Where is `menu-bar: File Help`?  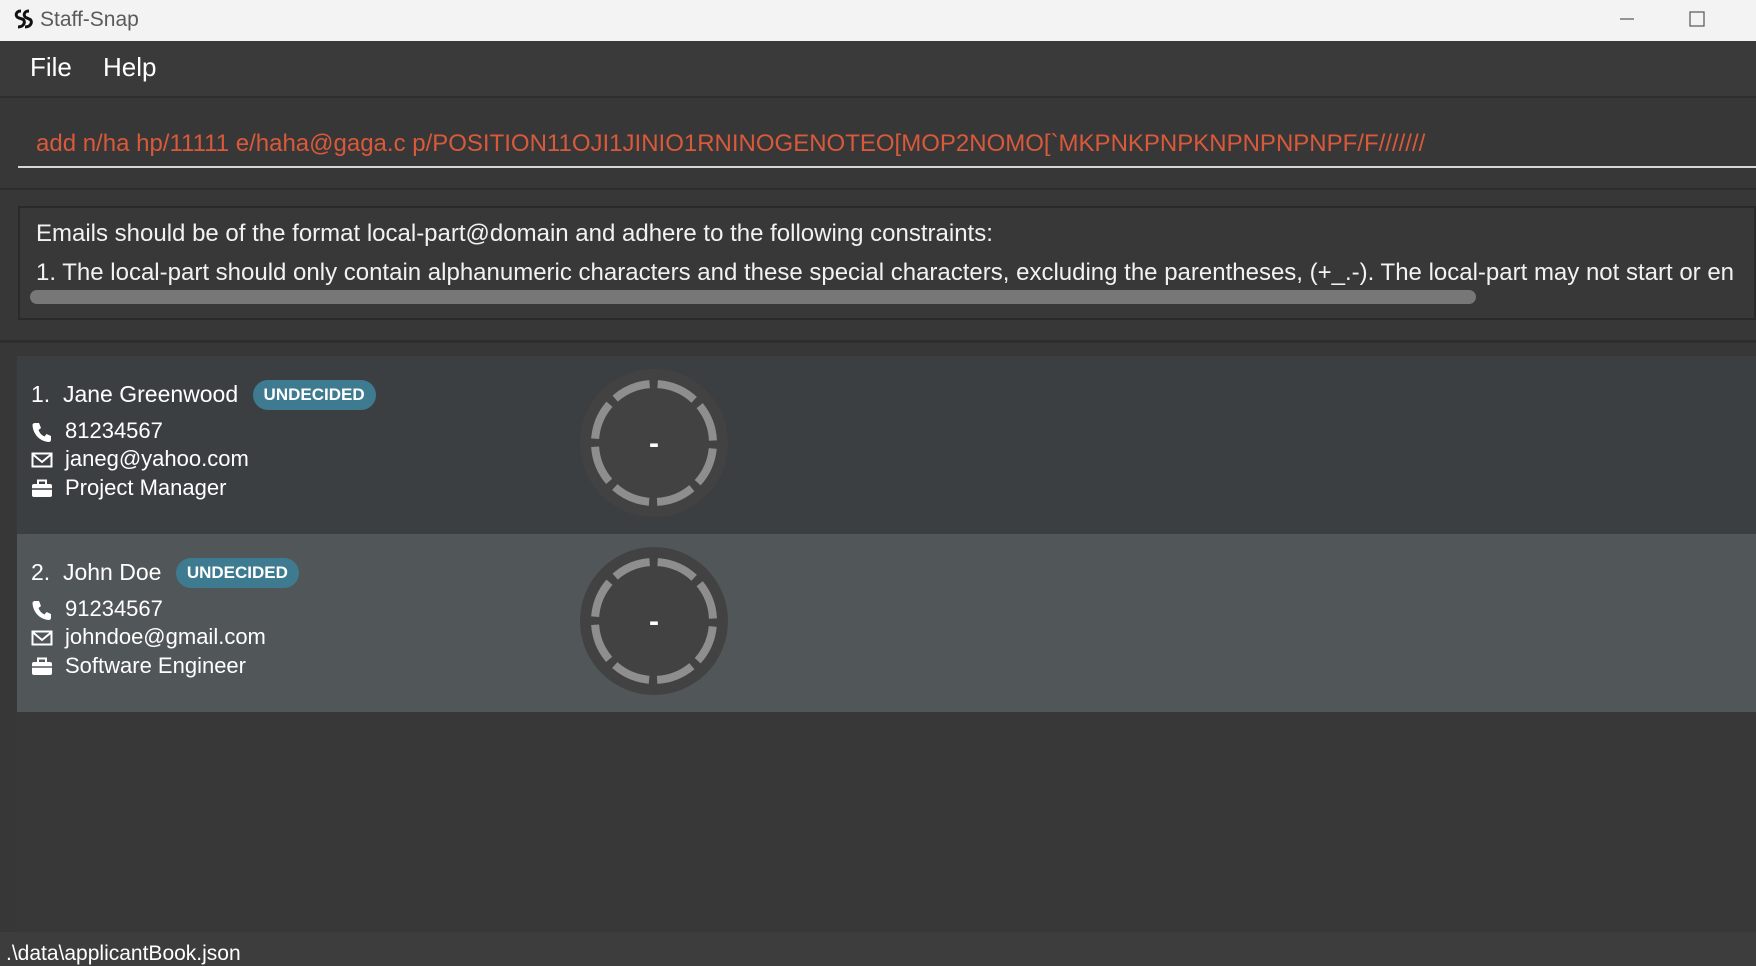
menu-bar: File Help is located at coordinates (878, 69).